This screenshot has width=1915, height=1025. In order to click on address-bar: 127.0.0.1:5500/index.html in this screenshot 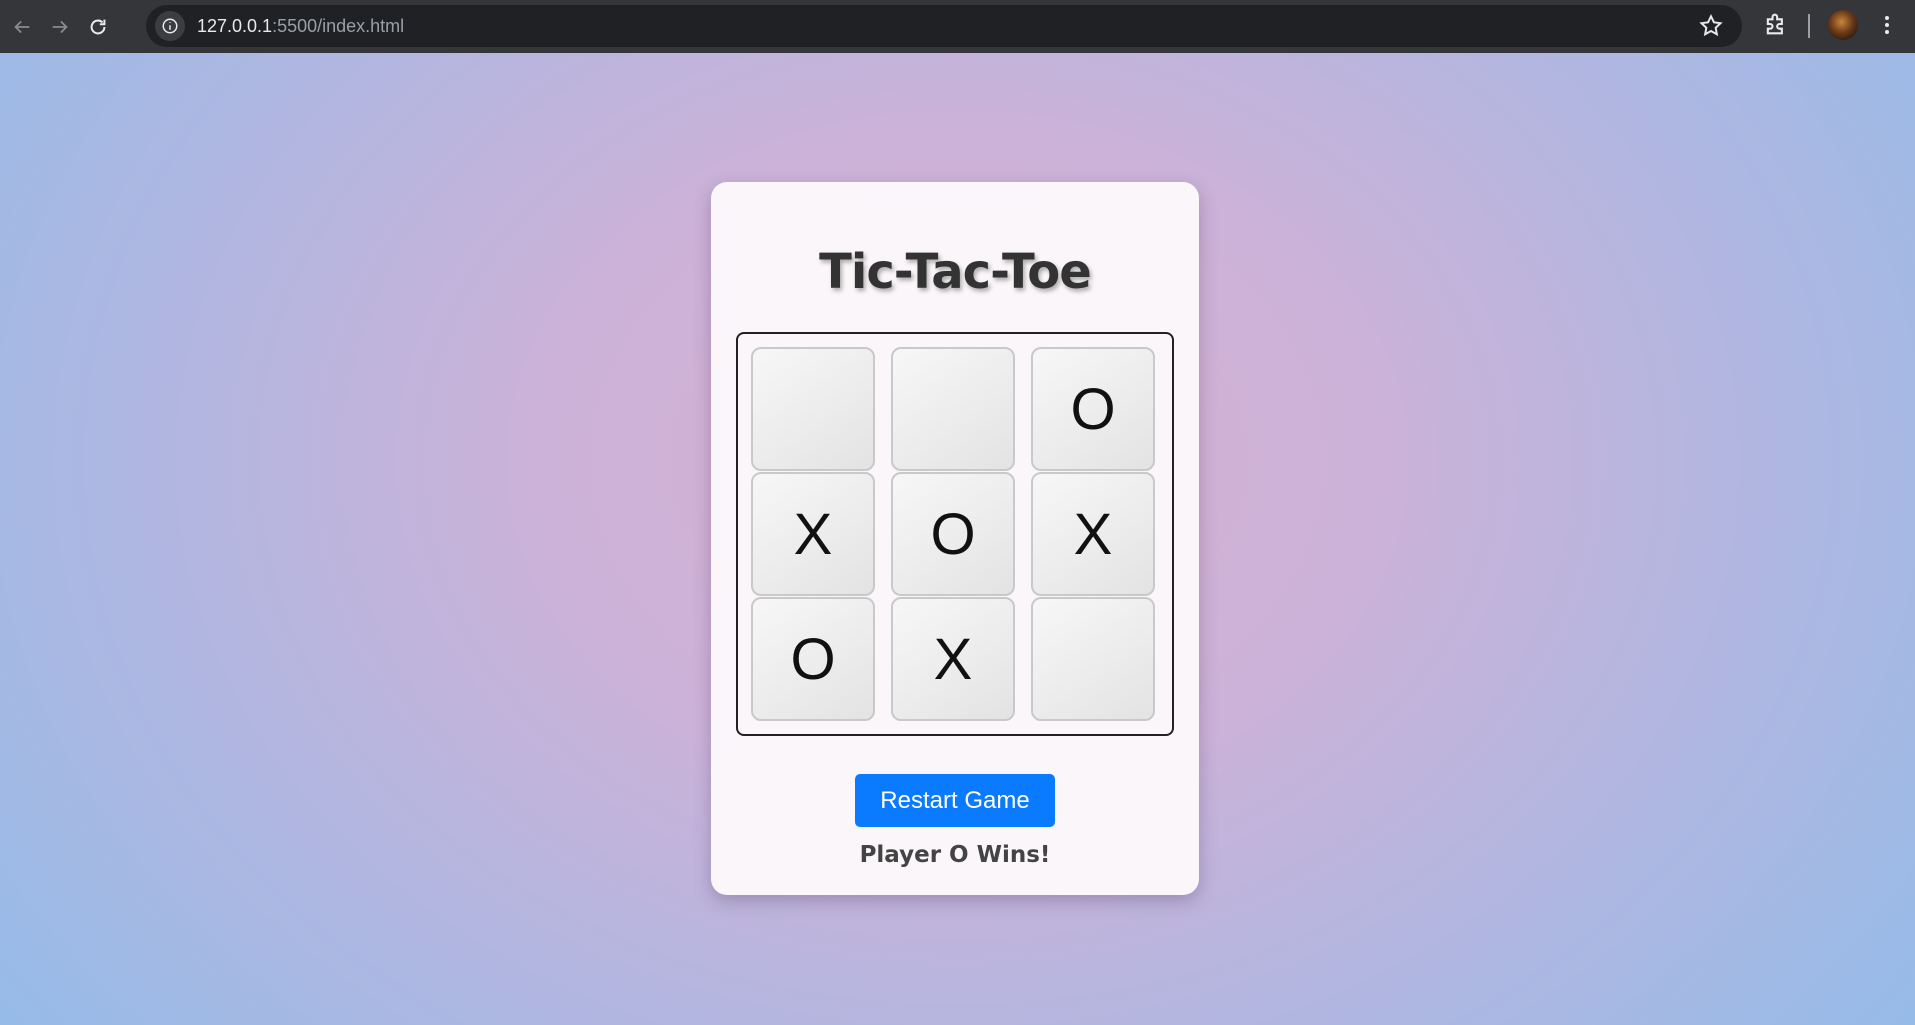, I will do `click(944, 26)`.